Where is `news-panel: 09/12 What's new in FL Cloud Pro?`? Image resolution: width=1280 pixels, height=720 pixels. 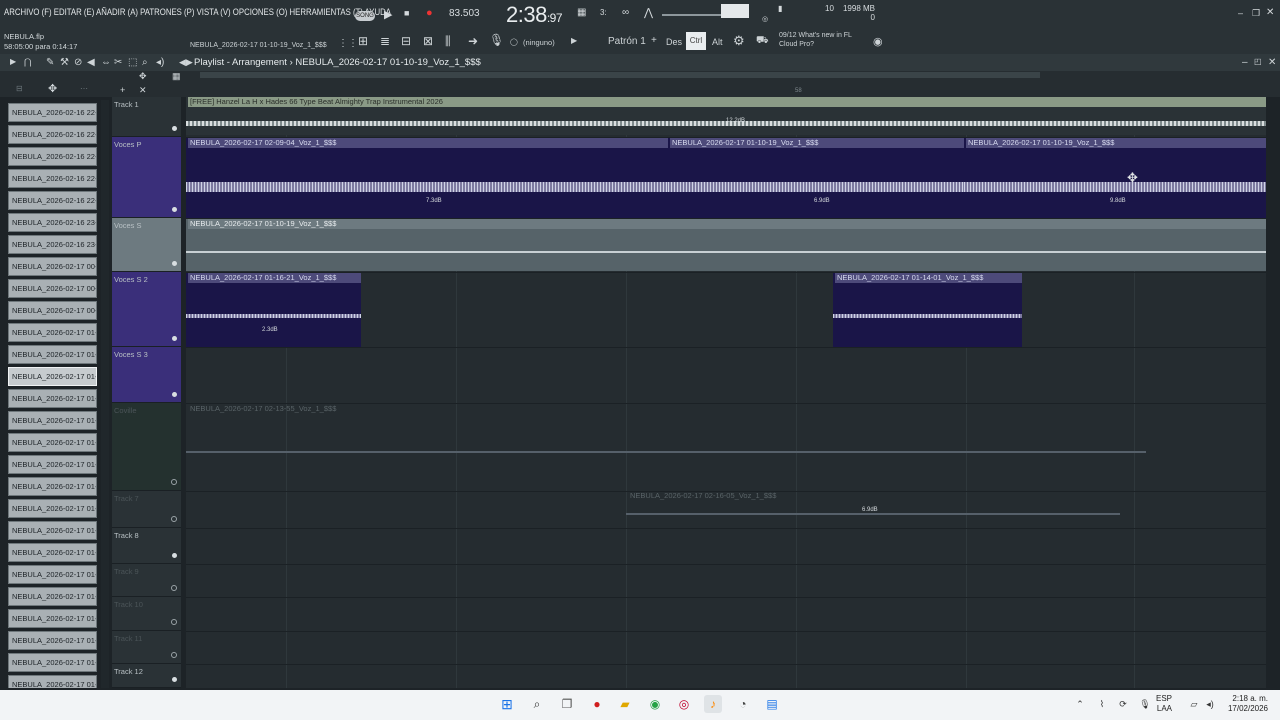
news-panel: 09/12 What's new in FL Cloud Pro? is located at coordinates (819, 40).